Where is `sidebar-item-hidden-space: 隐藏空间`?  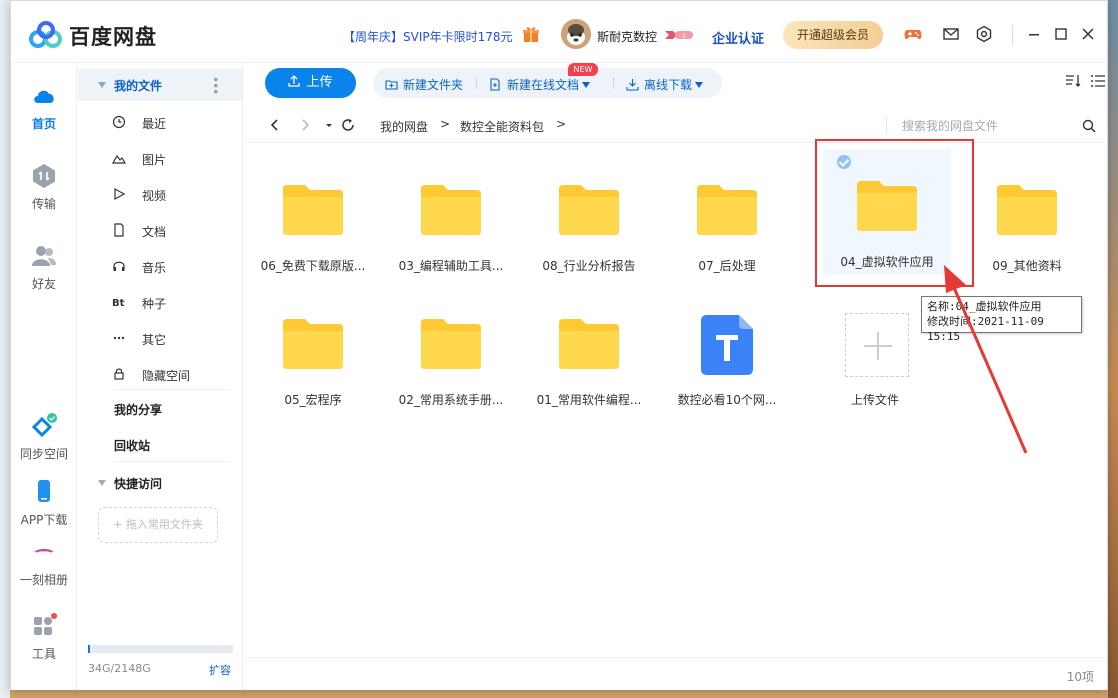
sidebar-item-hidden-space: 隐藏空间 is located at coordinates (172, 375).